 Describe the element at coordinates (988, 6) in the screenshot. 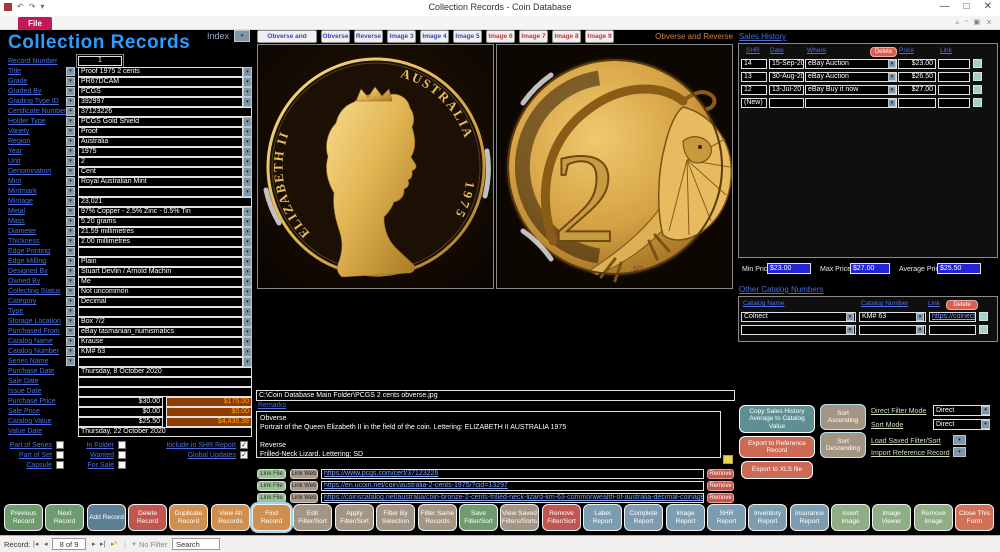

I see `close-button: ✕` at that location.